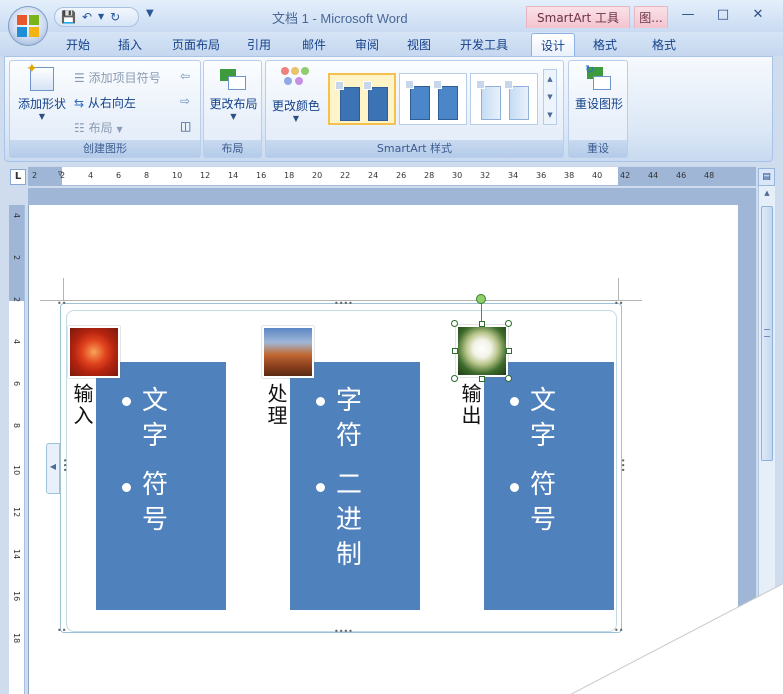  Describe the element at coordinates (513, 175) in the screenshot. I see `ruler-tick-label: 34` at that location.